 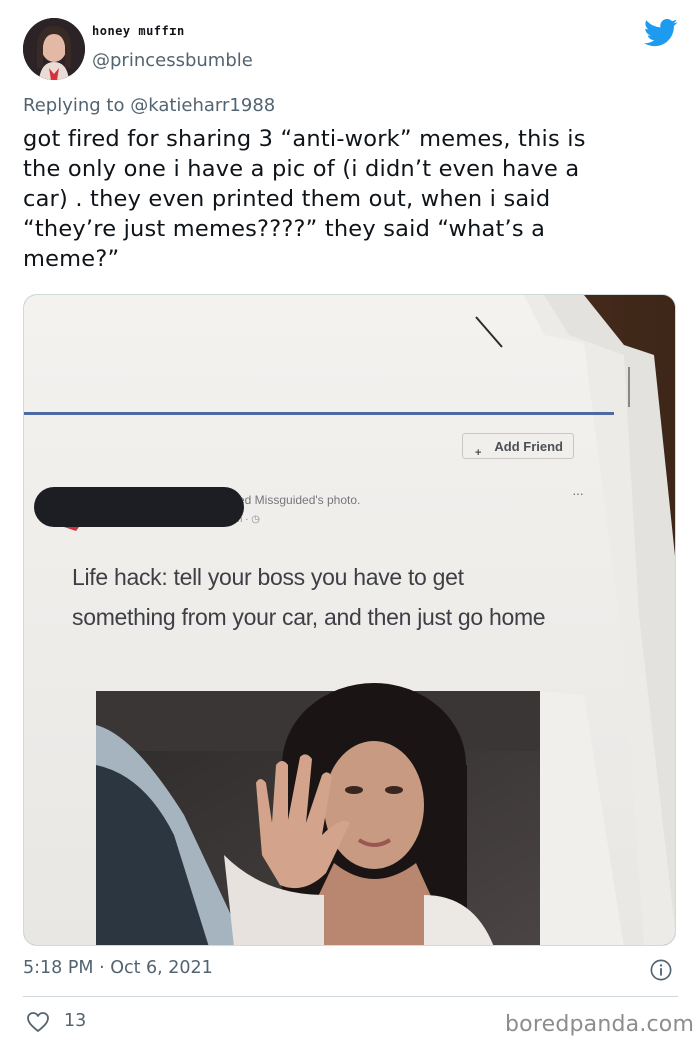 What do you see at coordinates (299, 500) in the screenshot?
I see `post-meta: ed Missguided's photo.` at bounding box center [299, 500].